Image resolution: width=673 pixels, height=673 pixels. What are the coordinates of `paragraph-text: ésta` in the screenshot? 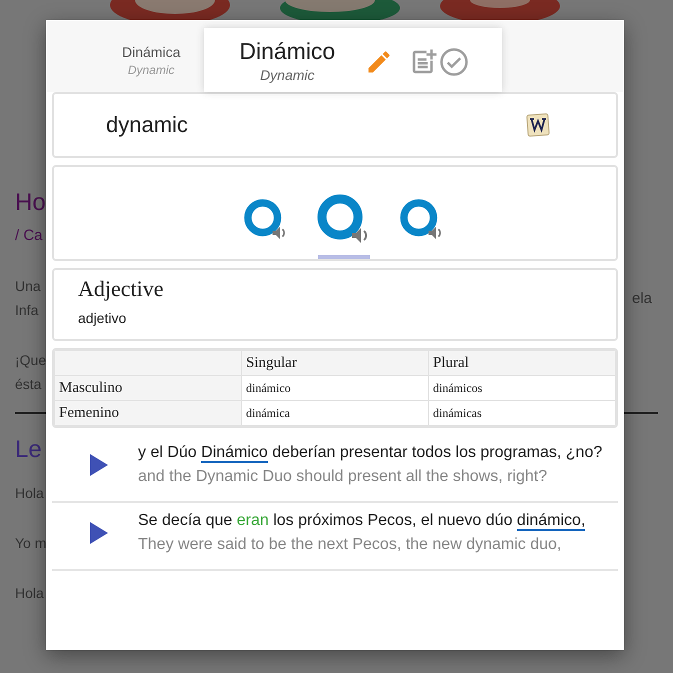 It's located at (28, 384).